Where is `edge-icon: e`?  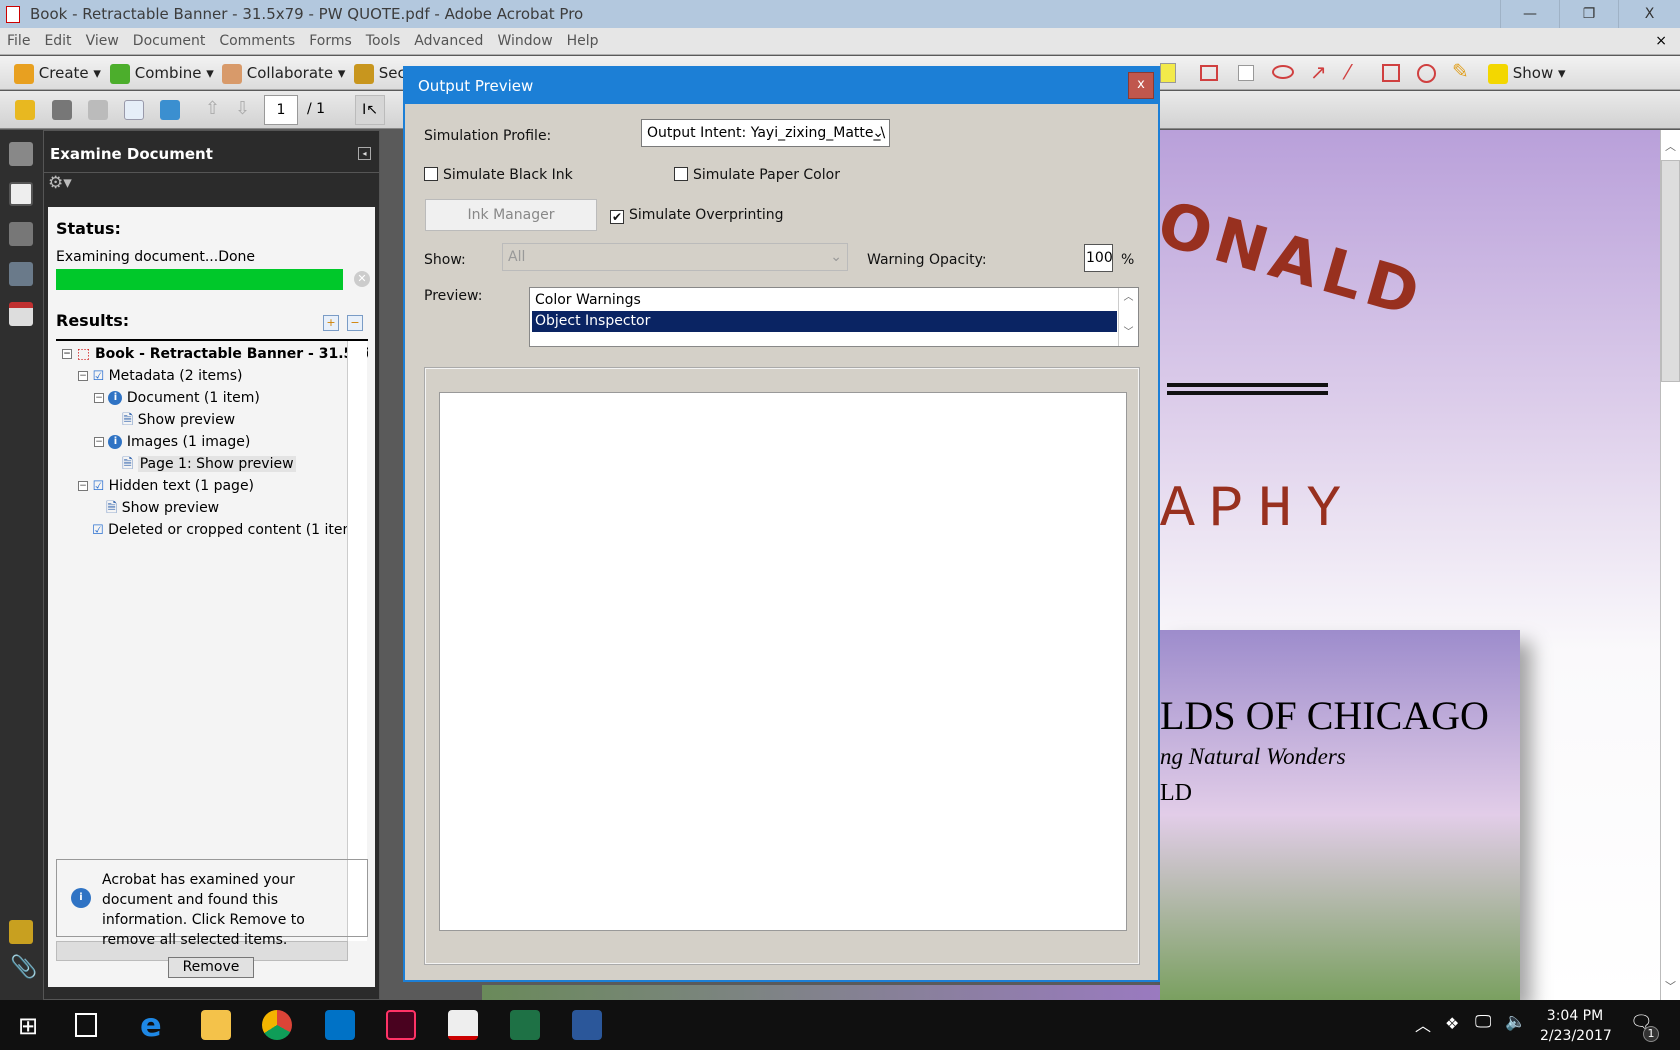
edge-icon: e is located at coordinates (151, 1025).